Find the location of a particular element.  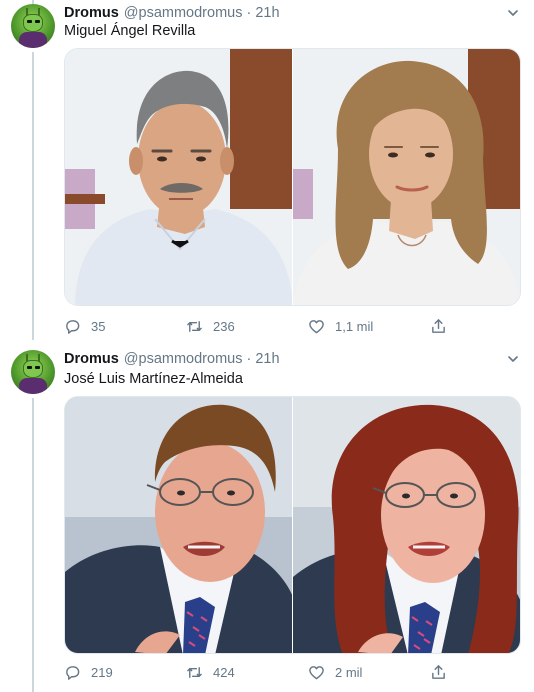

tweet-text: José Luis Martínez-Almeida is located at coordinates (153, 379).